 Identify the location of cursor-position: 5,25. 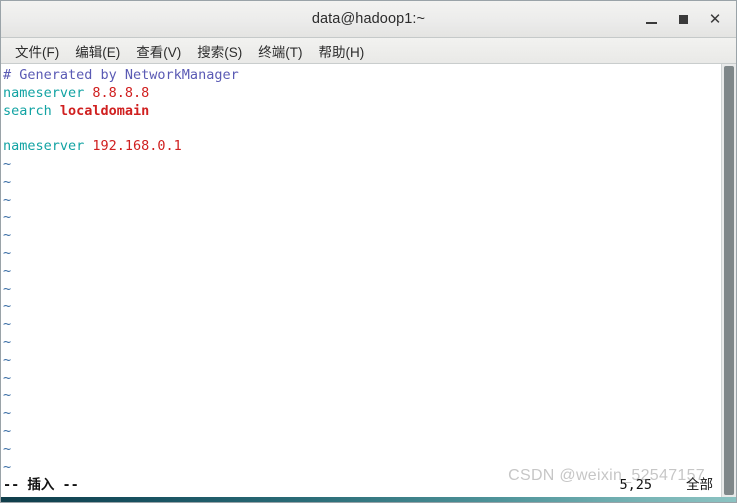
(635, 485).